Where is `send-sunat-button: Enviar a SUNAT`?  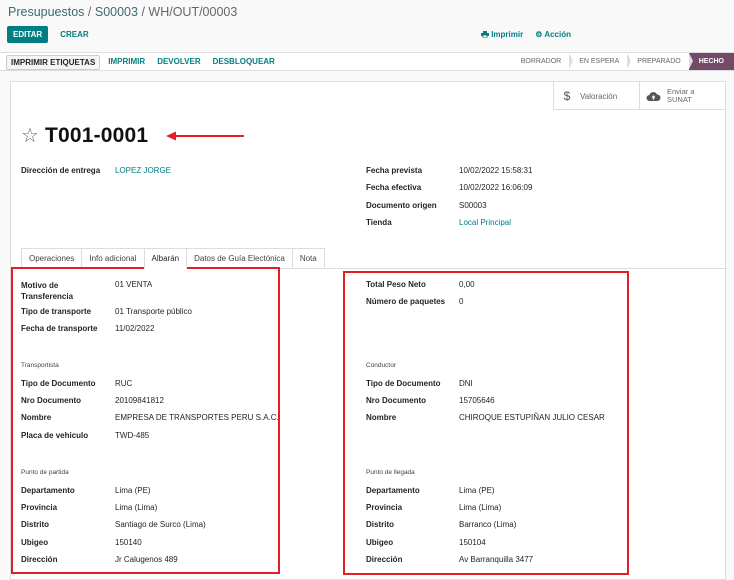 send-sunat-button: Enviar a SUNAT is located at coordinates (682, 96).